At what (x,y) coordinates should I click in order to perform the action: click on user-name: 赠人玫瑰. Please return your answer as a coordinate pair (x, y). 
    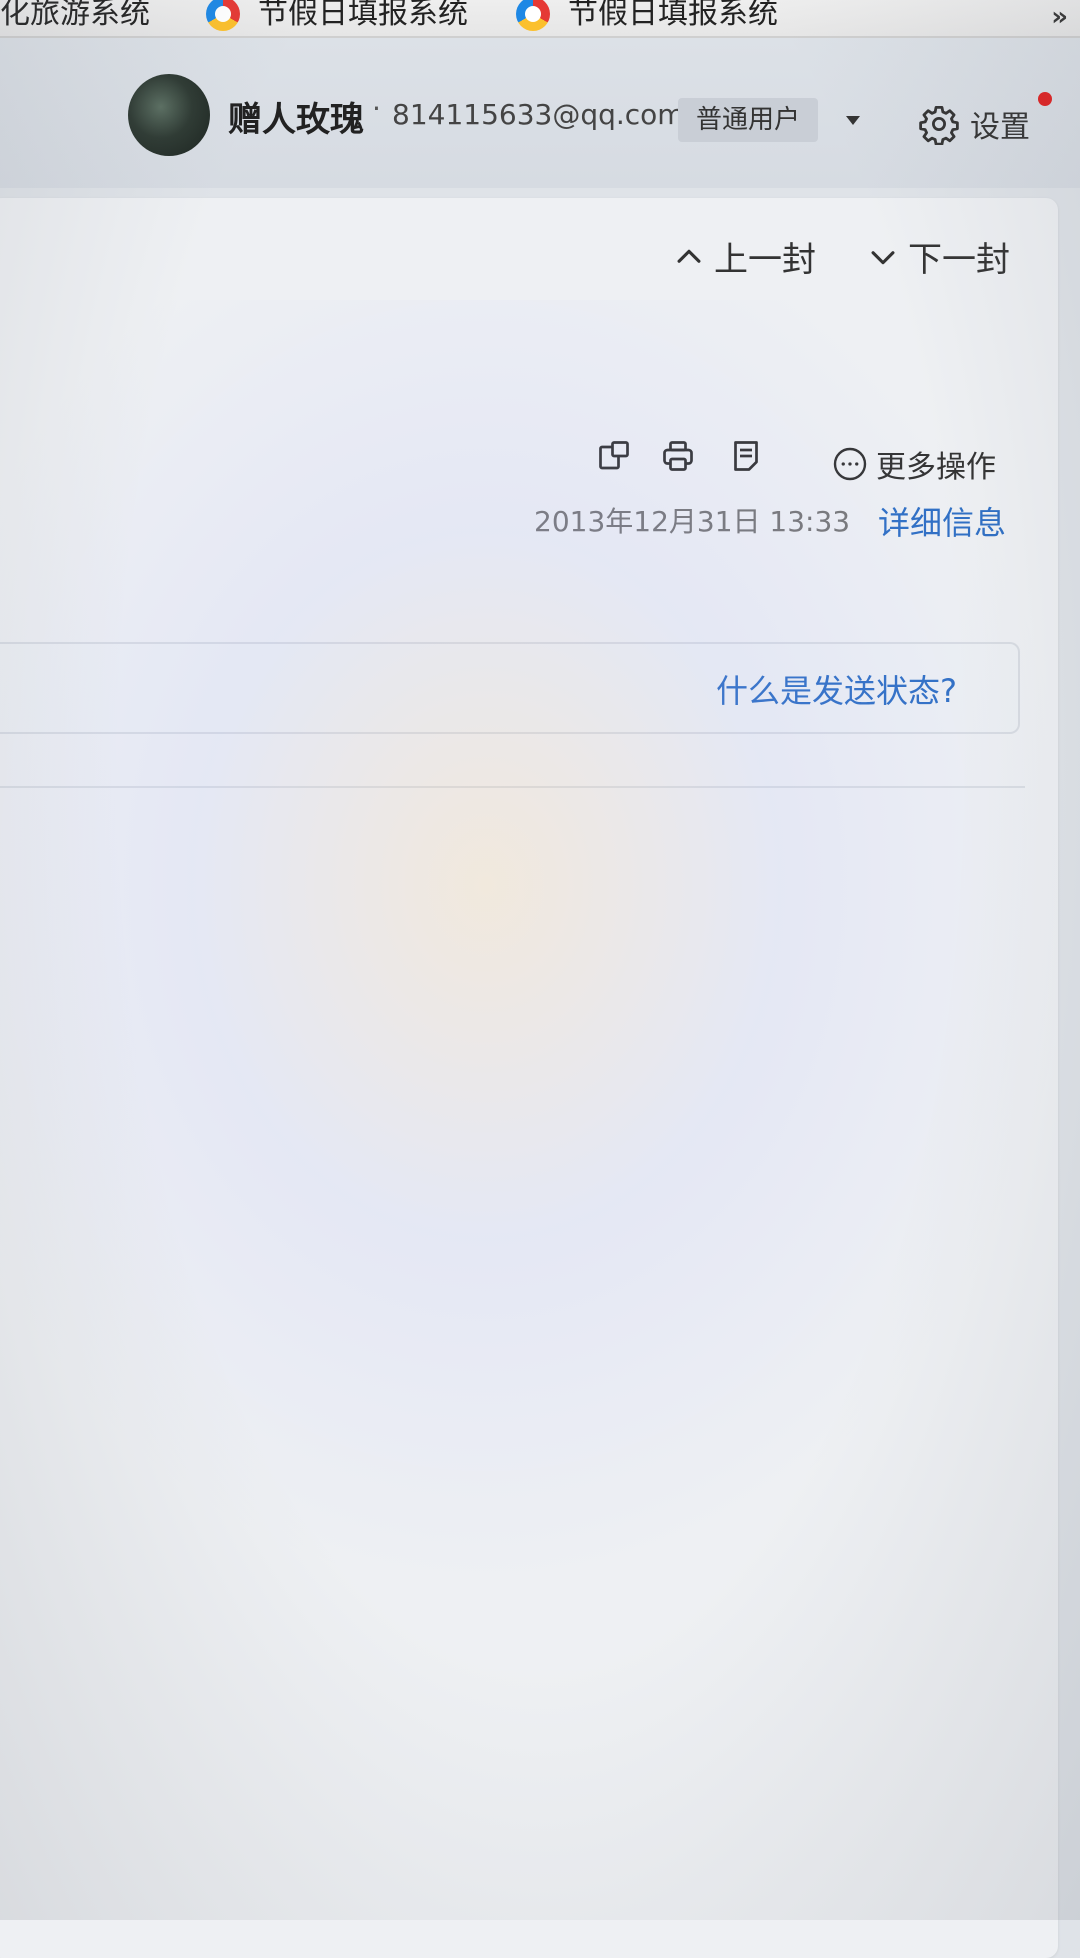
    Looking at the image, I should click on (296, 120).